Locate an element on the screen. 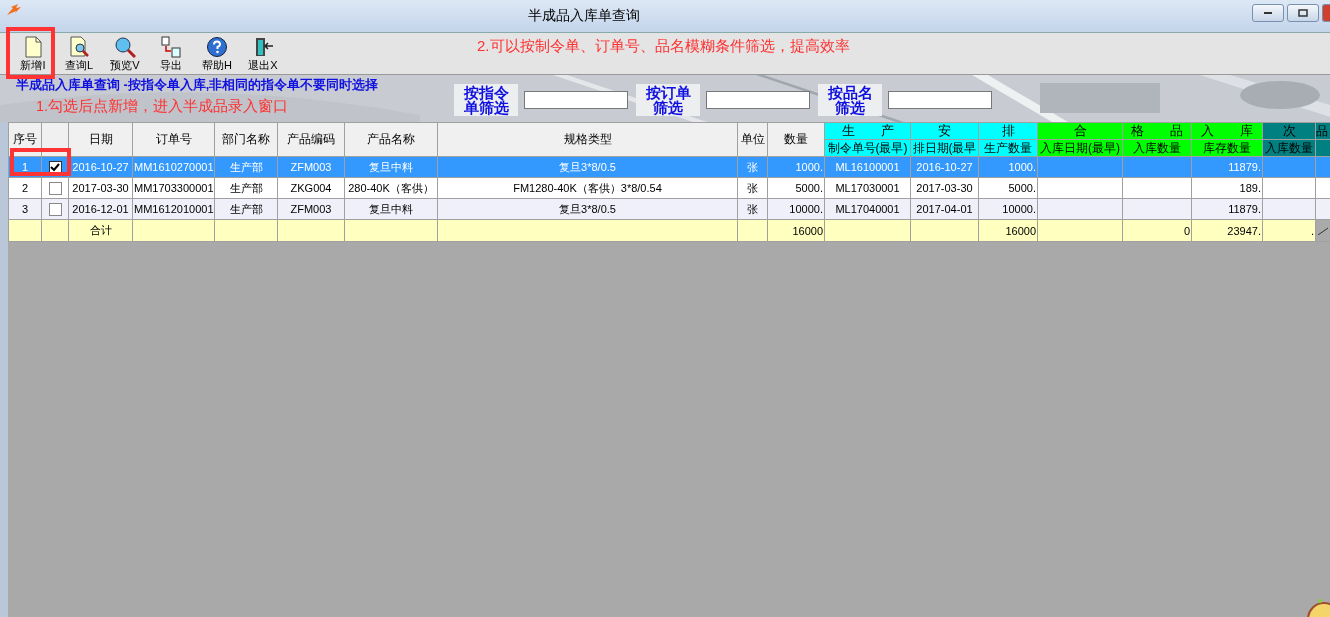 The image size is (1330, 617). column-group-header: 安 is located at coordinates (944, 131).